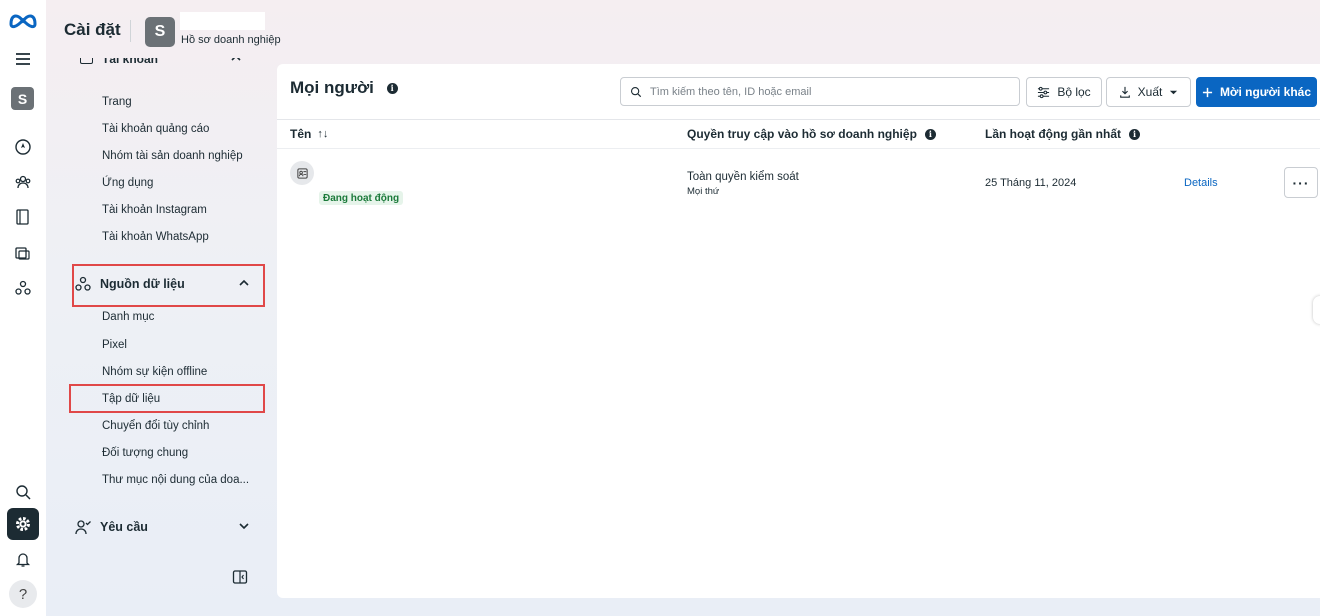 Image resolution: width=1320 pixels, height=616 pixels. I want to click on filter-sliders-icon, so click(1044, 92).